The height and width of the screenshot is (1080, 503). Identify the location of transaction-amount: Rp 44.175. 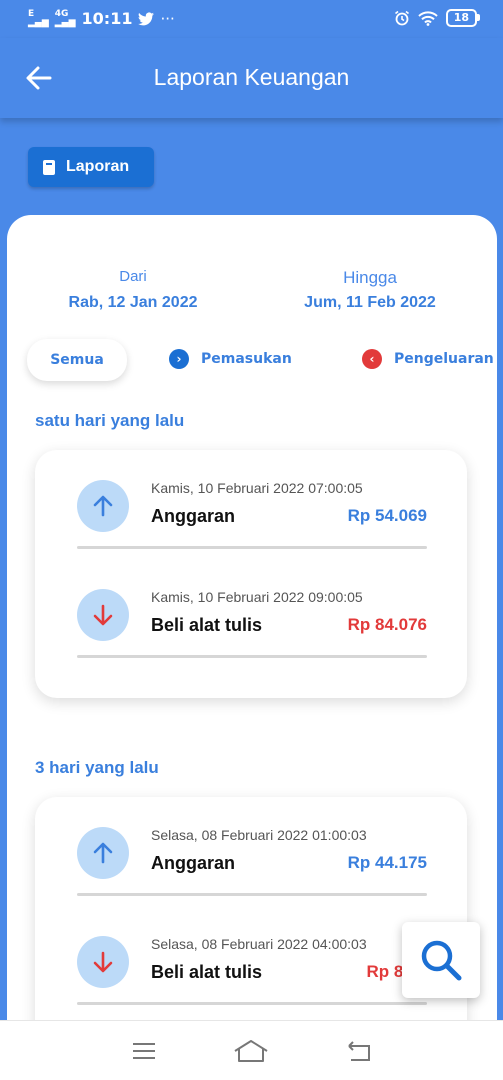
(387, 862).